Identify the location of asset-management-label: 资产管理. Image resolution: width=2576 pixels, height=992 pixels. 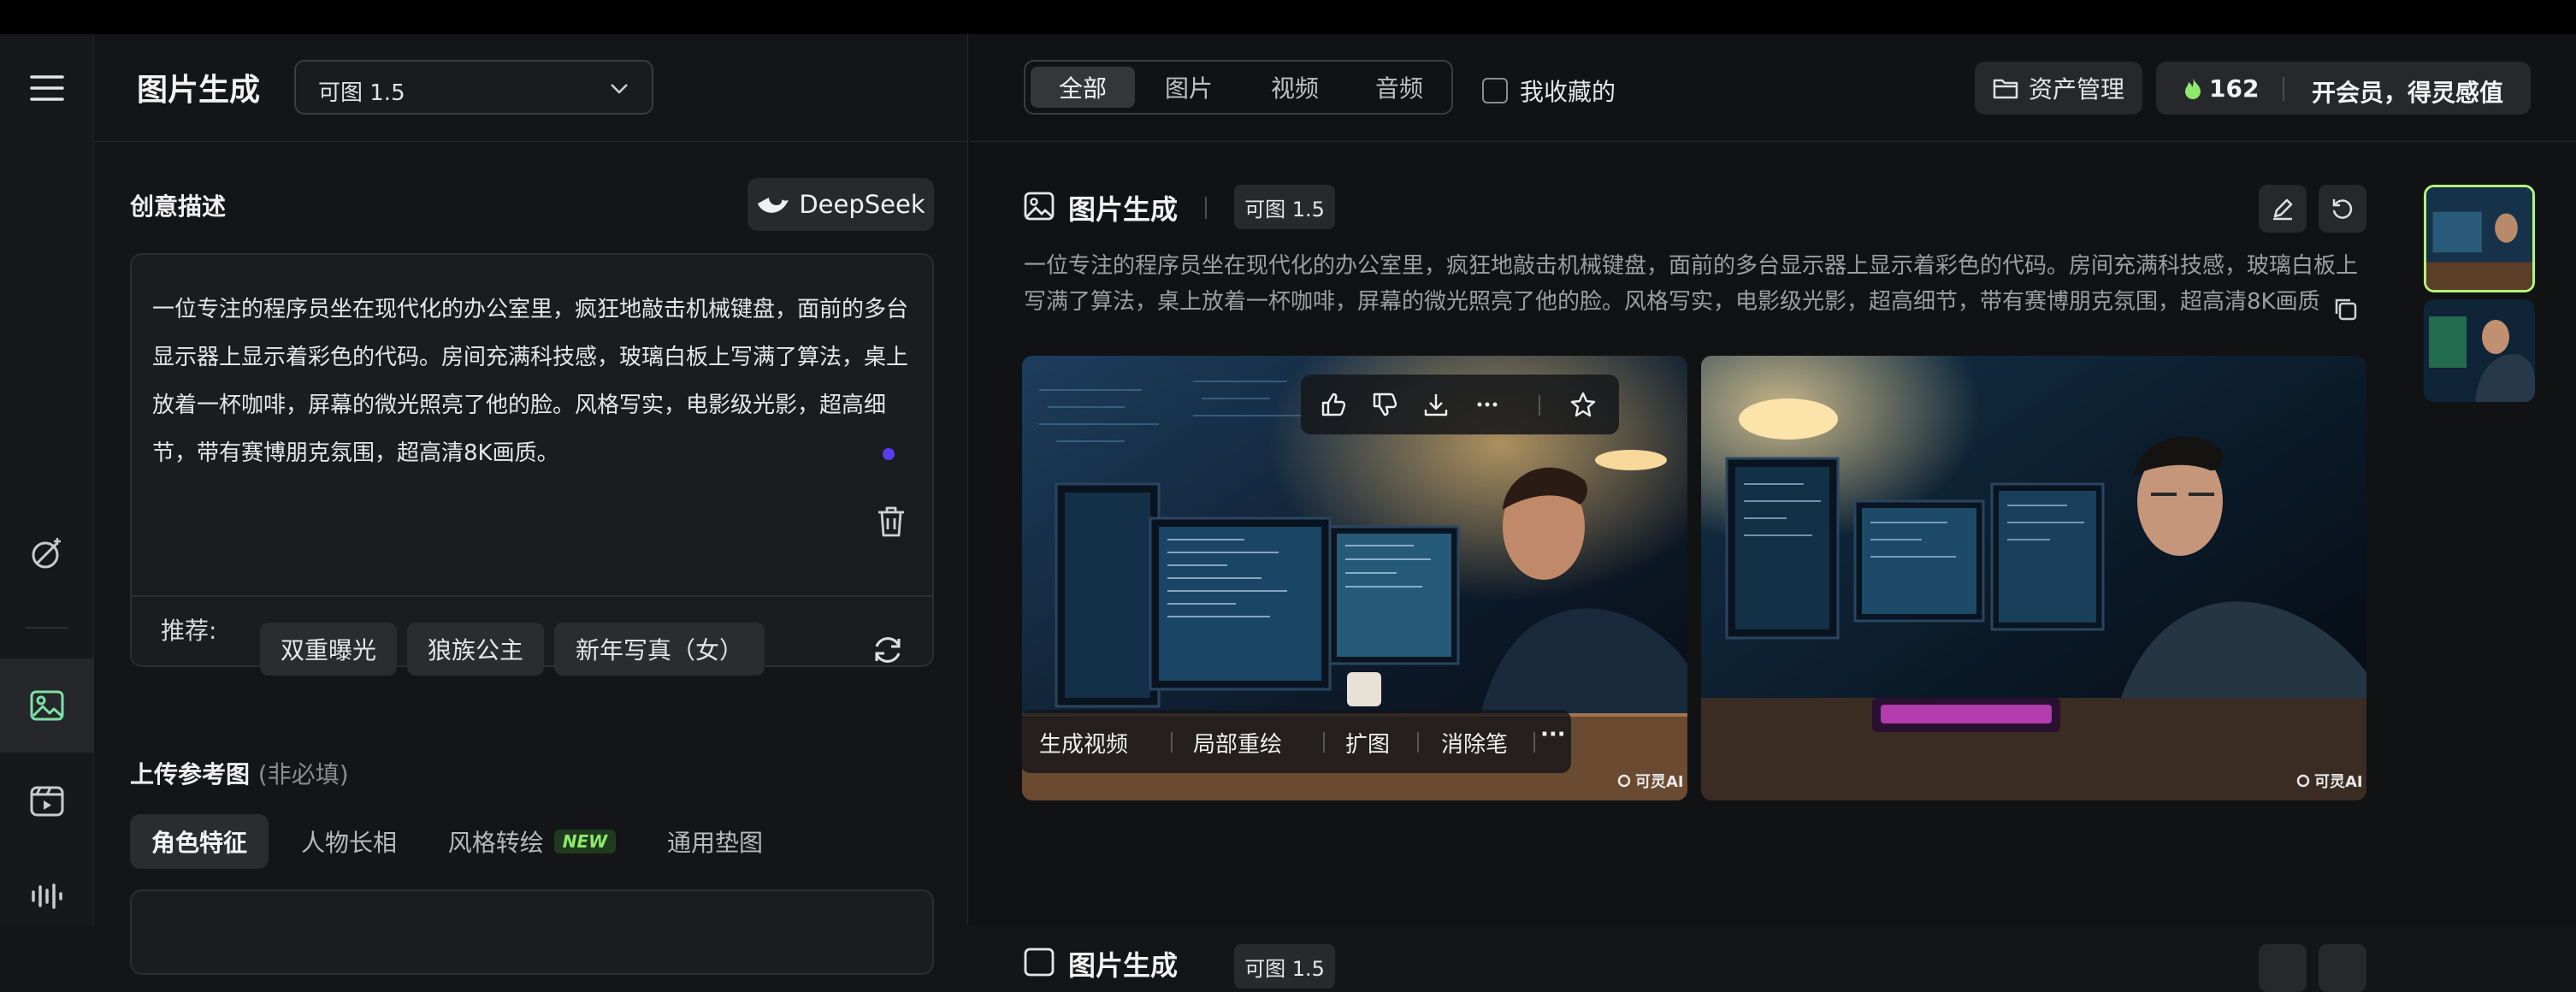
(2076, 89).